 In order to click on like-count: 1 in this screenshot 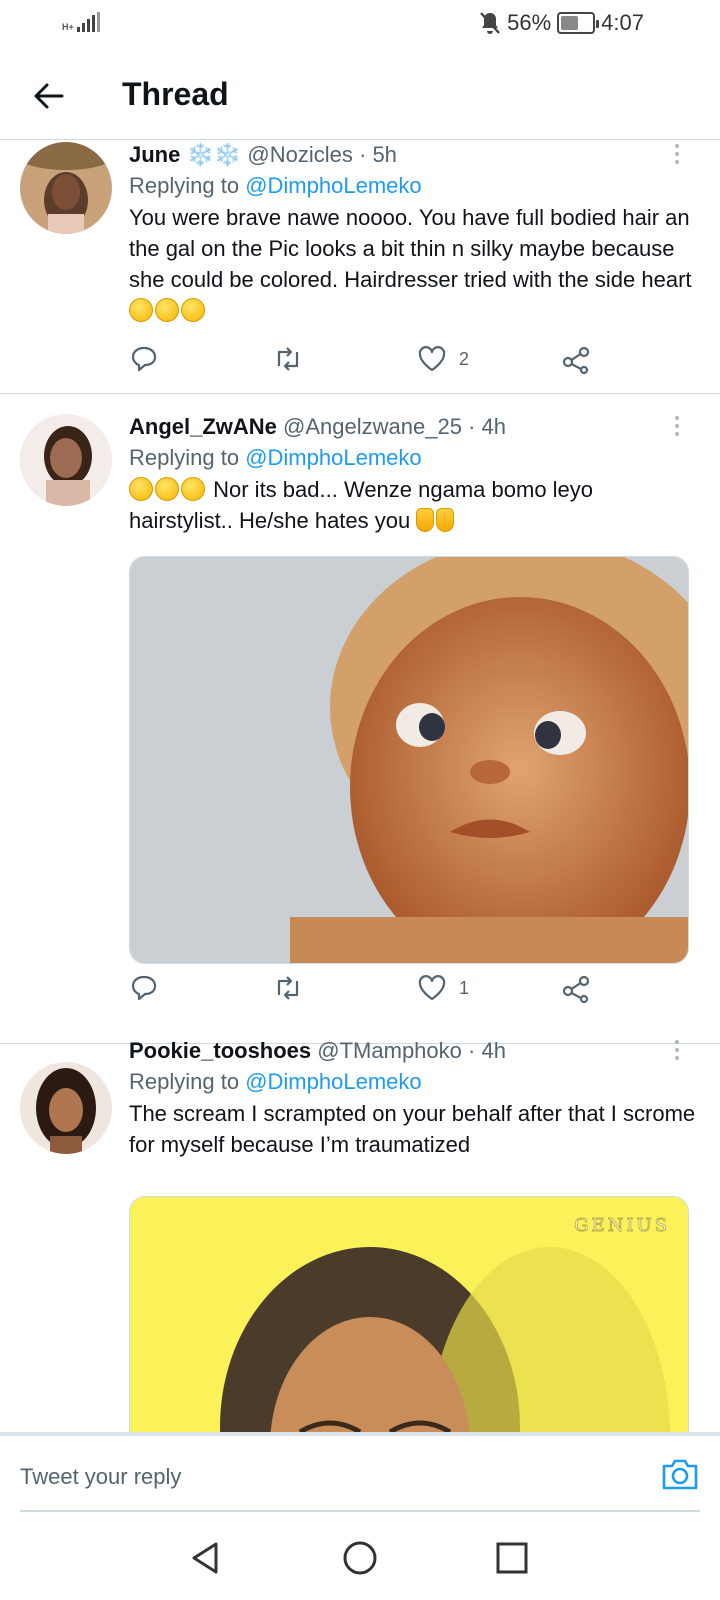, I will do `click(464, 987)`.